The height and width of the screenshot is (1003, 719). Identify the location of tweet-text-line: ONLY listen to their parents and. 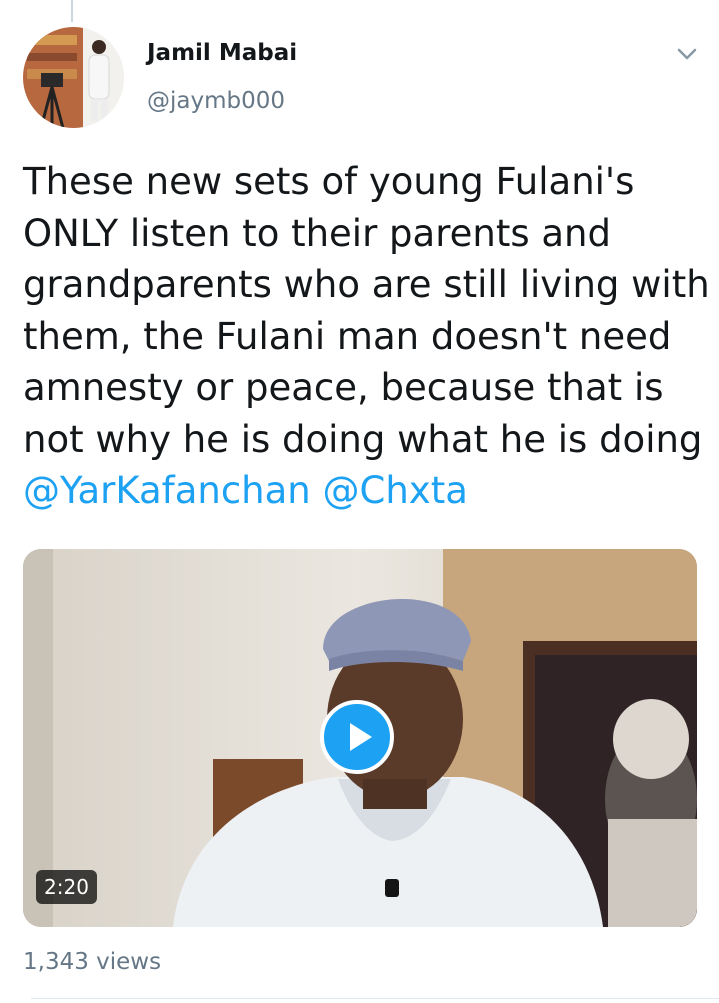
(317, 233).